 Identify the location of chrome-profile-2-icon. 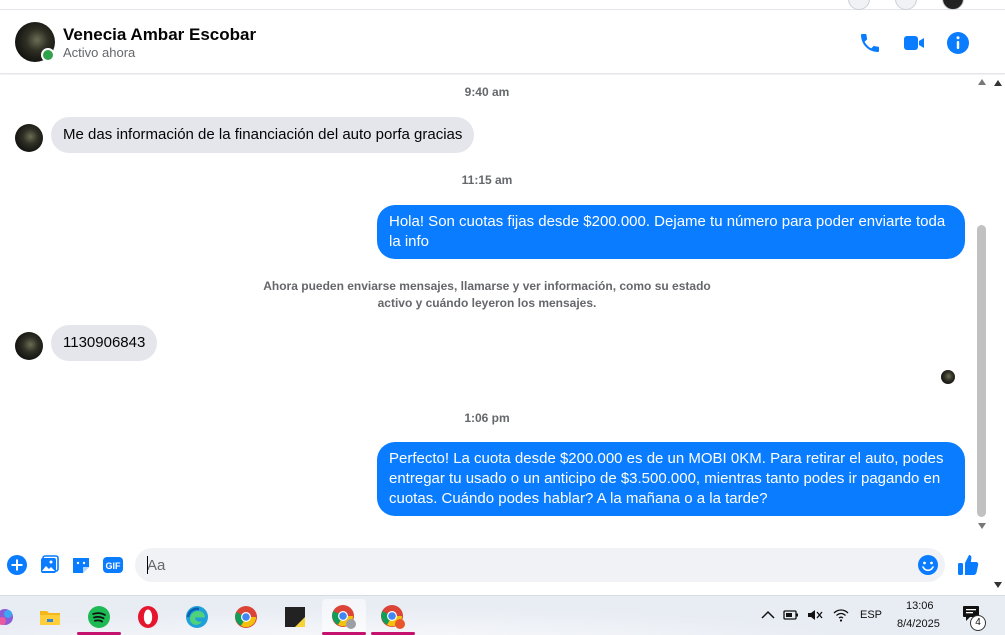
(393, 617).